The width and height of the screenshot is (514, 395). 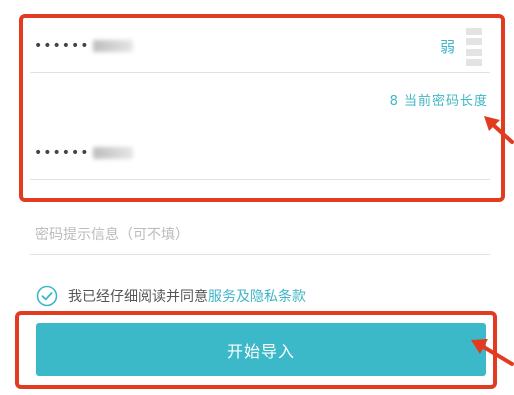 What do you see at coordinates (262, 235) in the screenshot?
I see `password-hint-input` at bounding box center [262, 235].